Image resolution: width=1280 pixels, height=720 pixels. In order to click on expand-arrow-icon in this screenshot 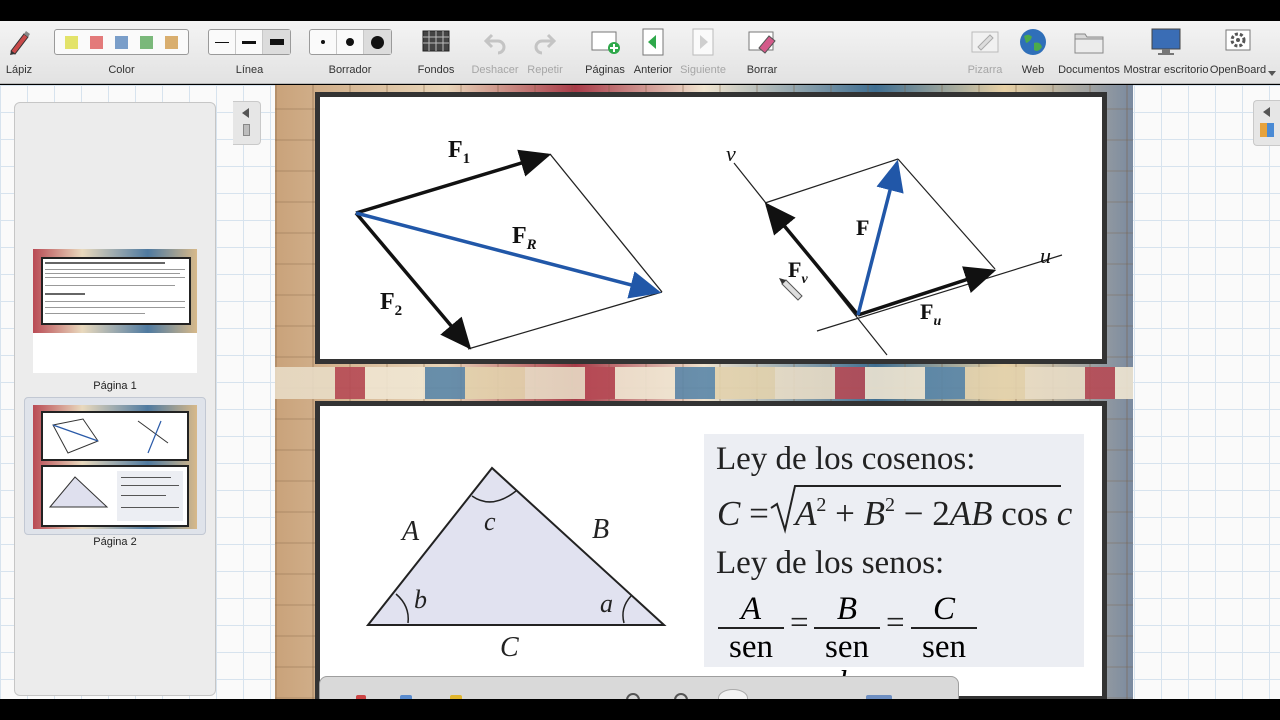, I will do `click(1266, 112)`.